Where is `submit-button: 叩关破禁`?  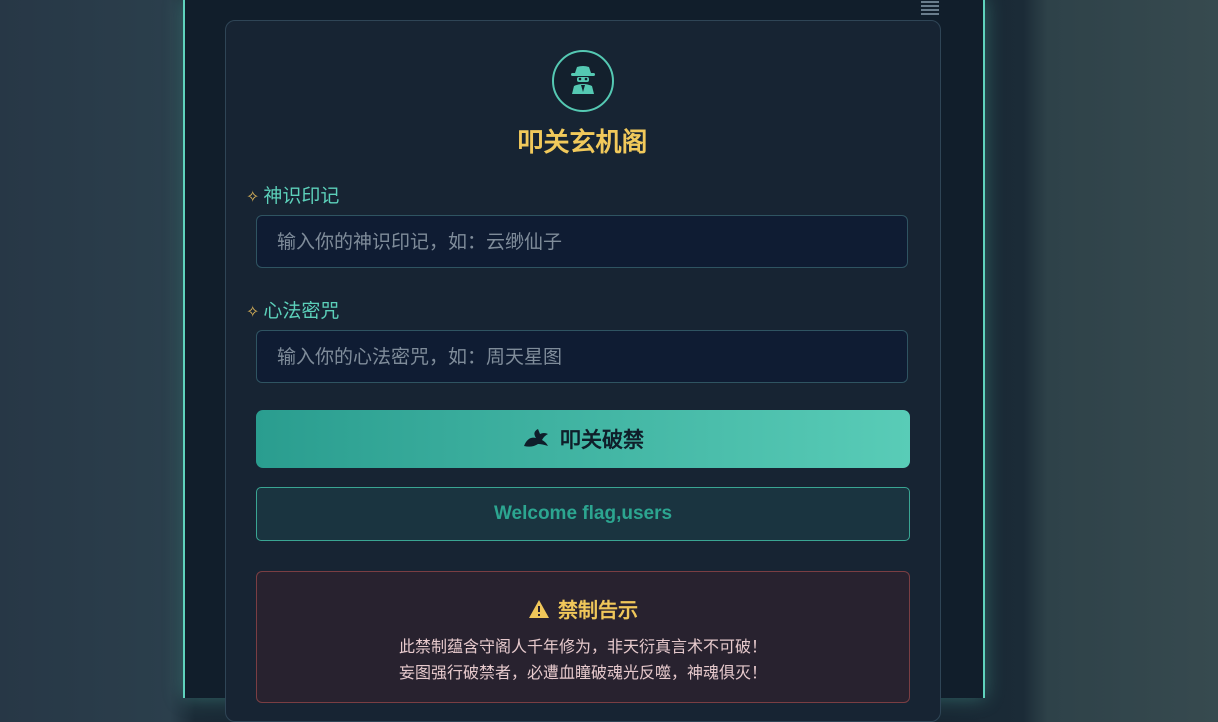
submit-button: 叩关破禁 is located at coordinates (583, 439).